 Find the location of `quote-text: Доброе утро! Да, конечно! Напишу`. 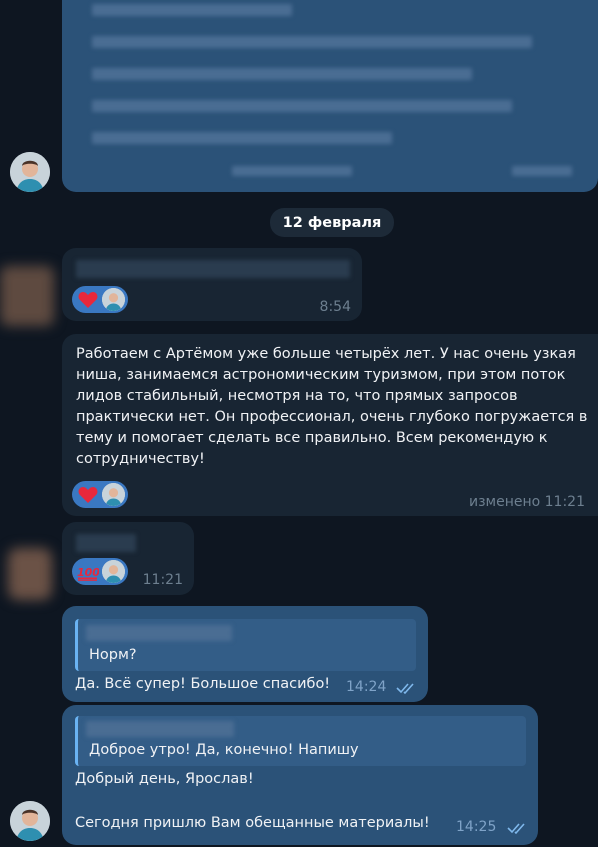

quote-text: Доброе утро! Да, конечно! Напишу is located at coordinates (224, 750).